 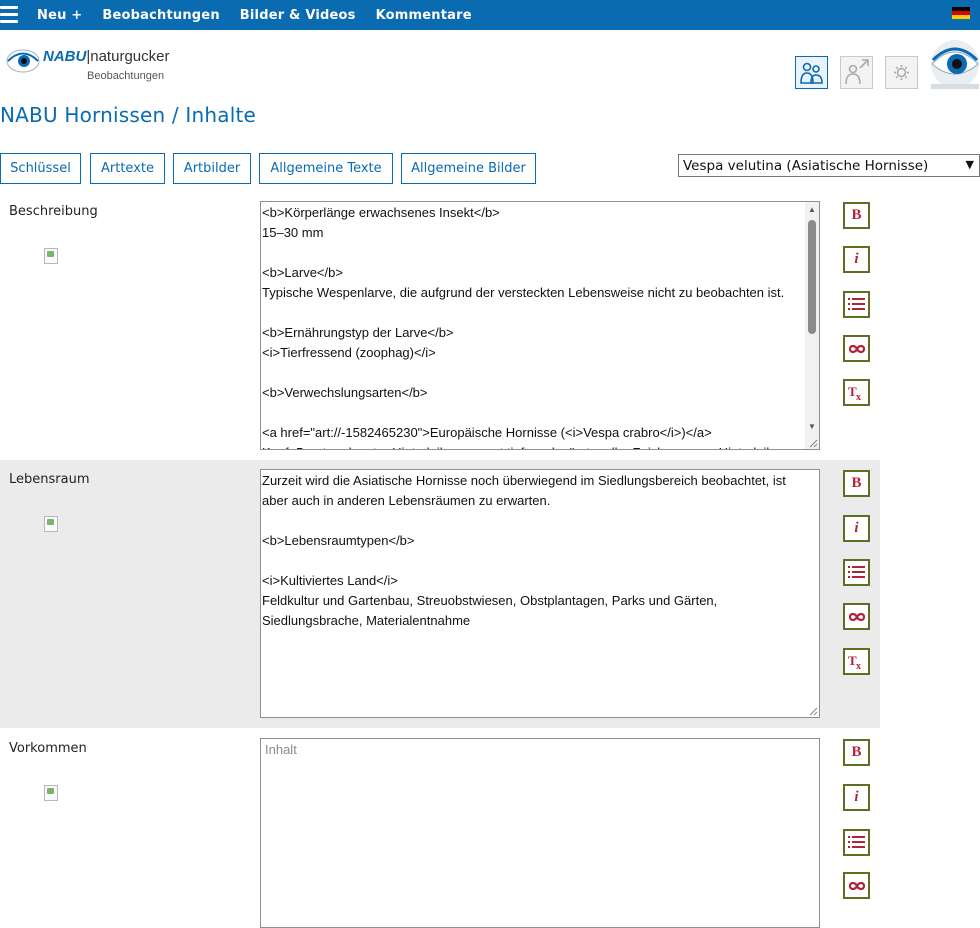 What do you see at coordinates (812, 209) in the screenshot?
I see `scroll-up-icon: ▲` at bounding box center [812, 209].